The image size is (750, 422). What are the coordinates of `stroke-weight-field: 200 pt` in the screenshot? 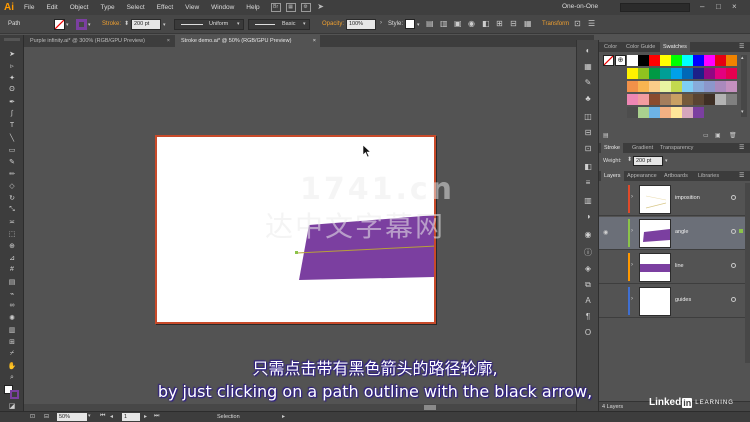 It's located at (146, 24).